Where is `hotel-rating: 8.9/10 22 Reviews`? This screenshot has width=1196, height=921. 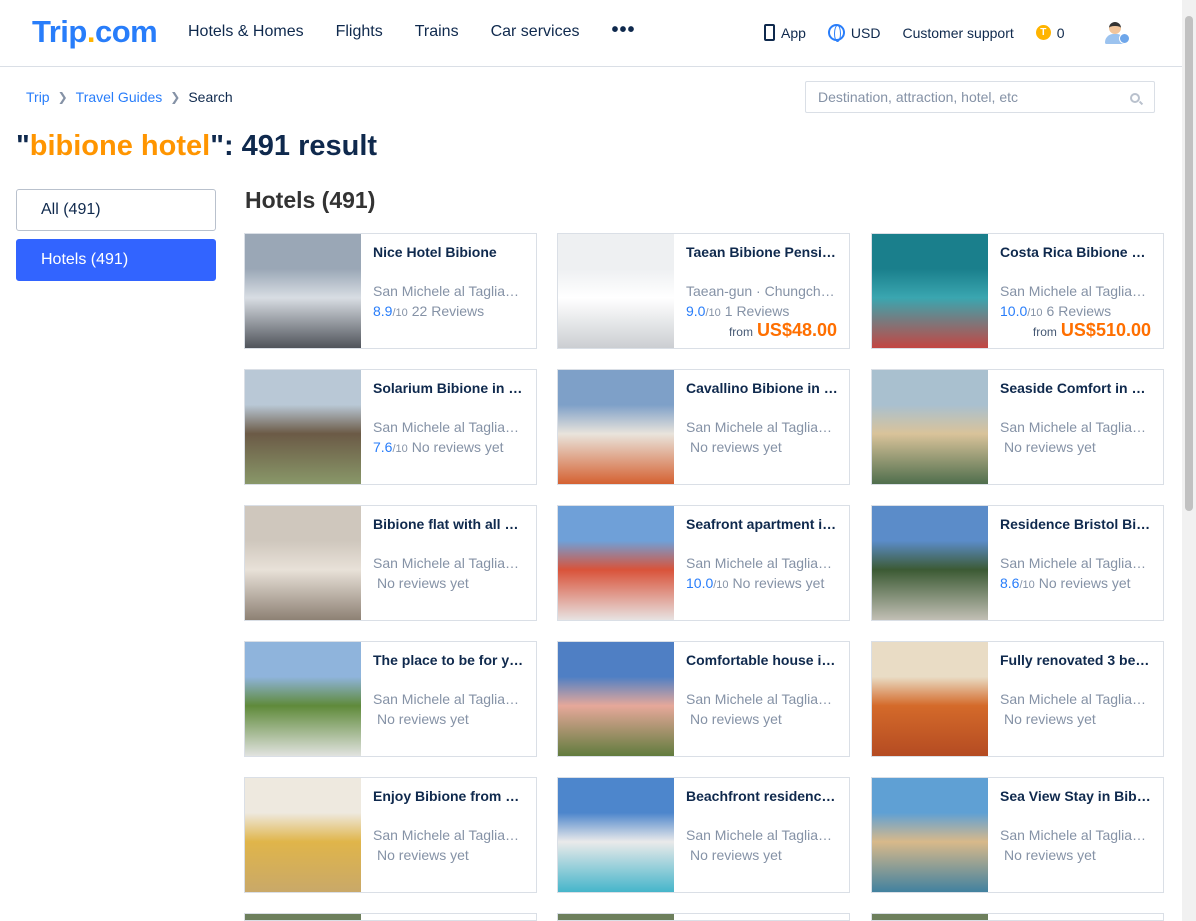 hotel-rating: 8.9/10 22 Reviews is located at coordinates (428, 311).